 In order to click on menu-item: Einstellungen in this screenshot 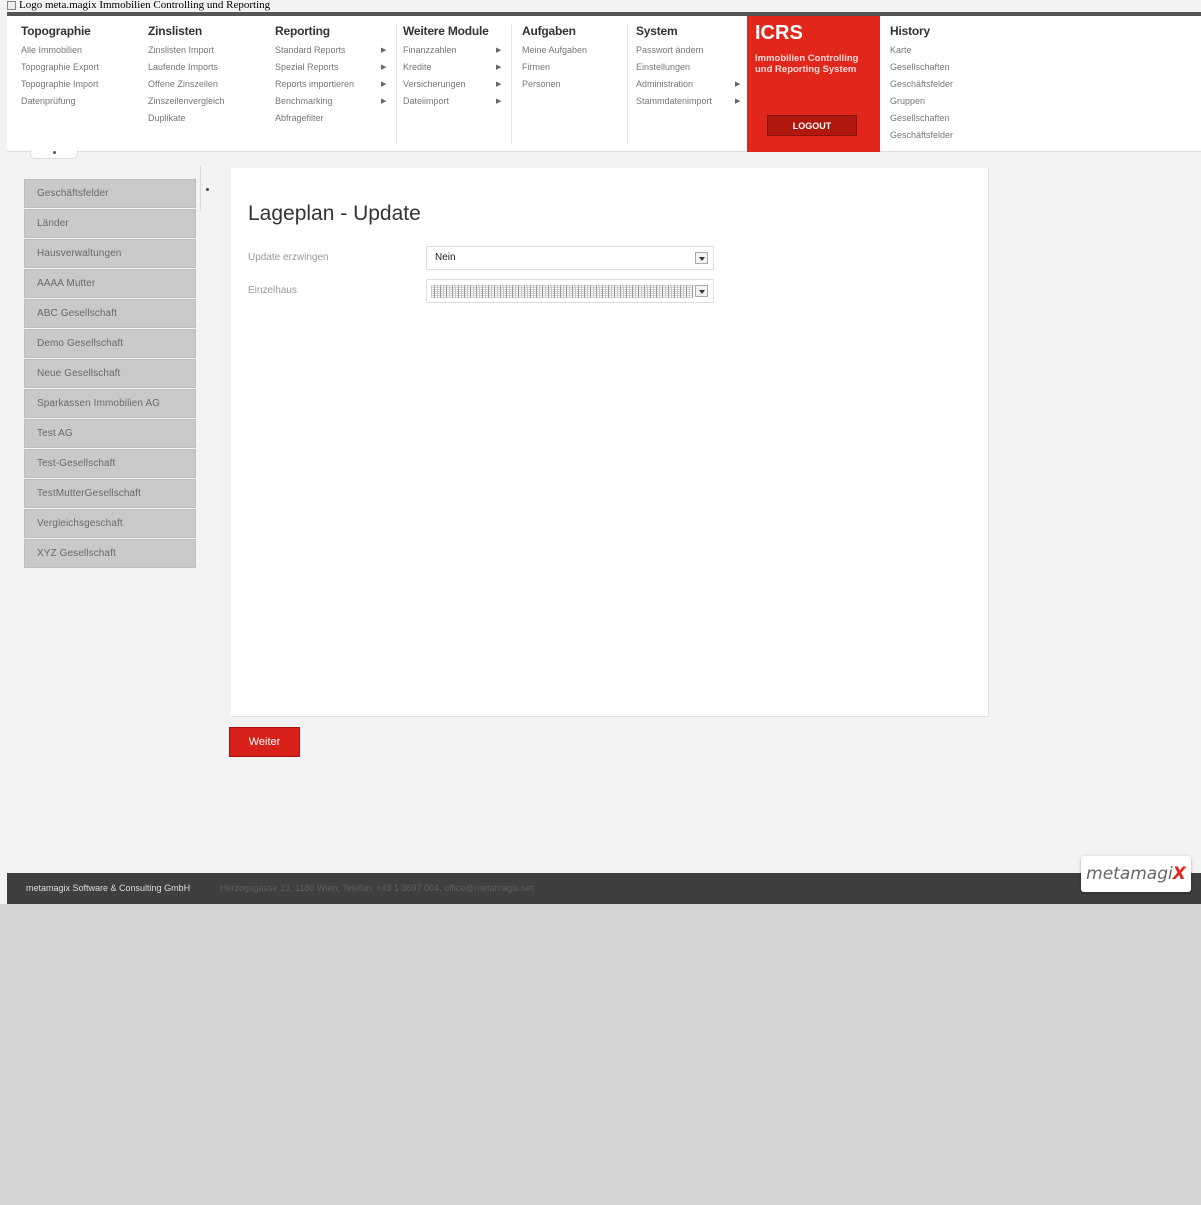, I will do `click(688, 67)`.